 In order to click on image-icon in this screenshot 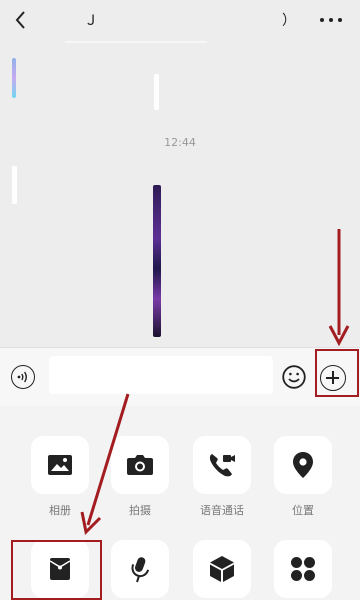, I will do `click(60, 465)`.